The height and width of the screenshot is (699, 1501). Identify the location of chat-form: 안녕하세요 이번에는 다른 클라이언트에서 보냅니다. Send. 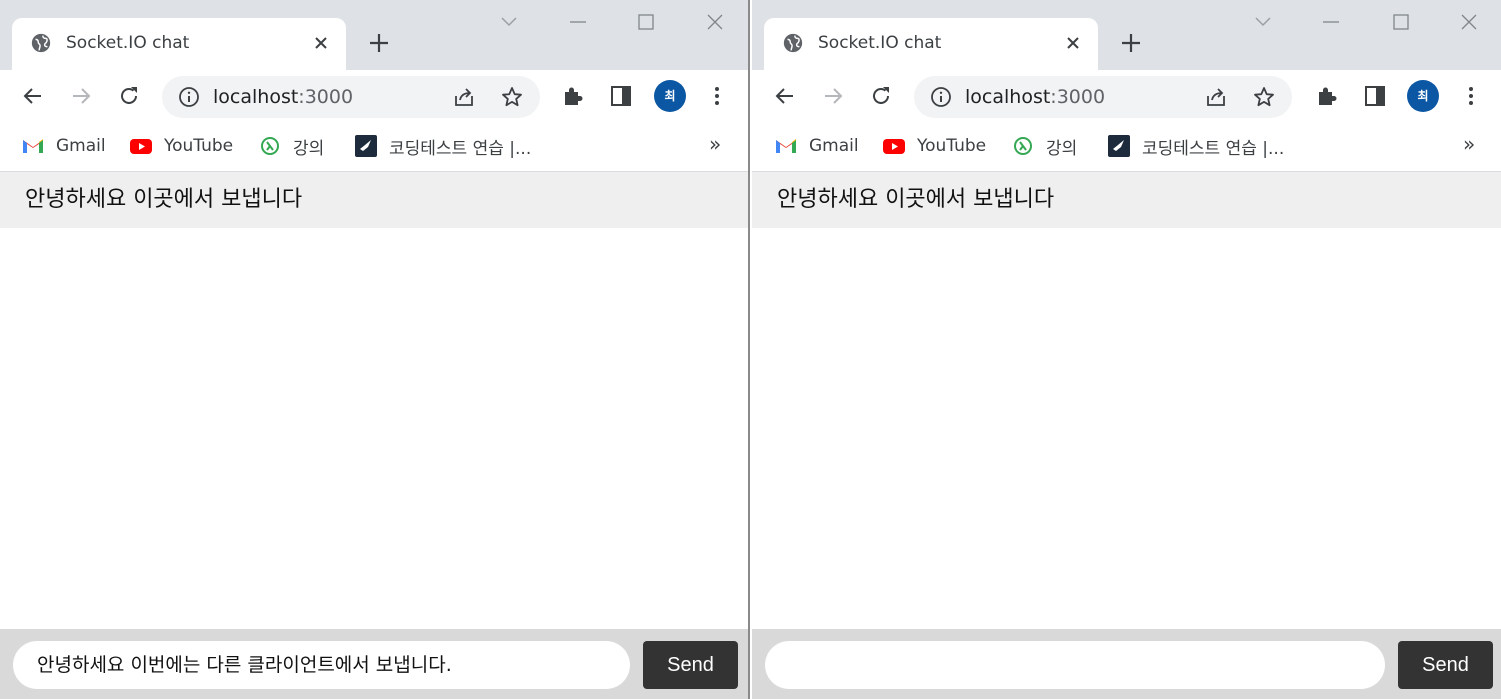
(374, 664).